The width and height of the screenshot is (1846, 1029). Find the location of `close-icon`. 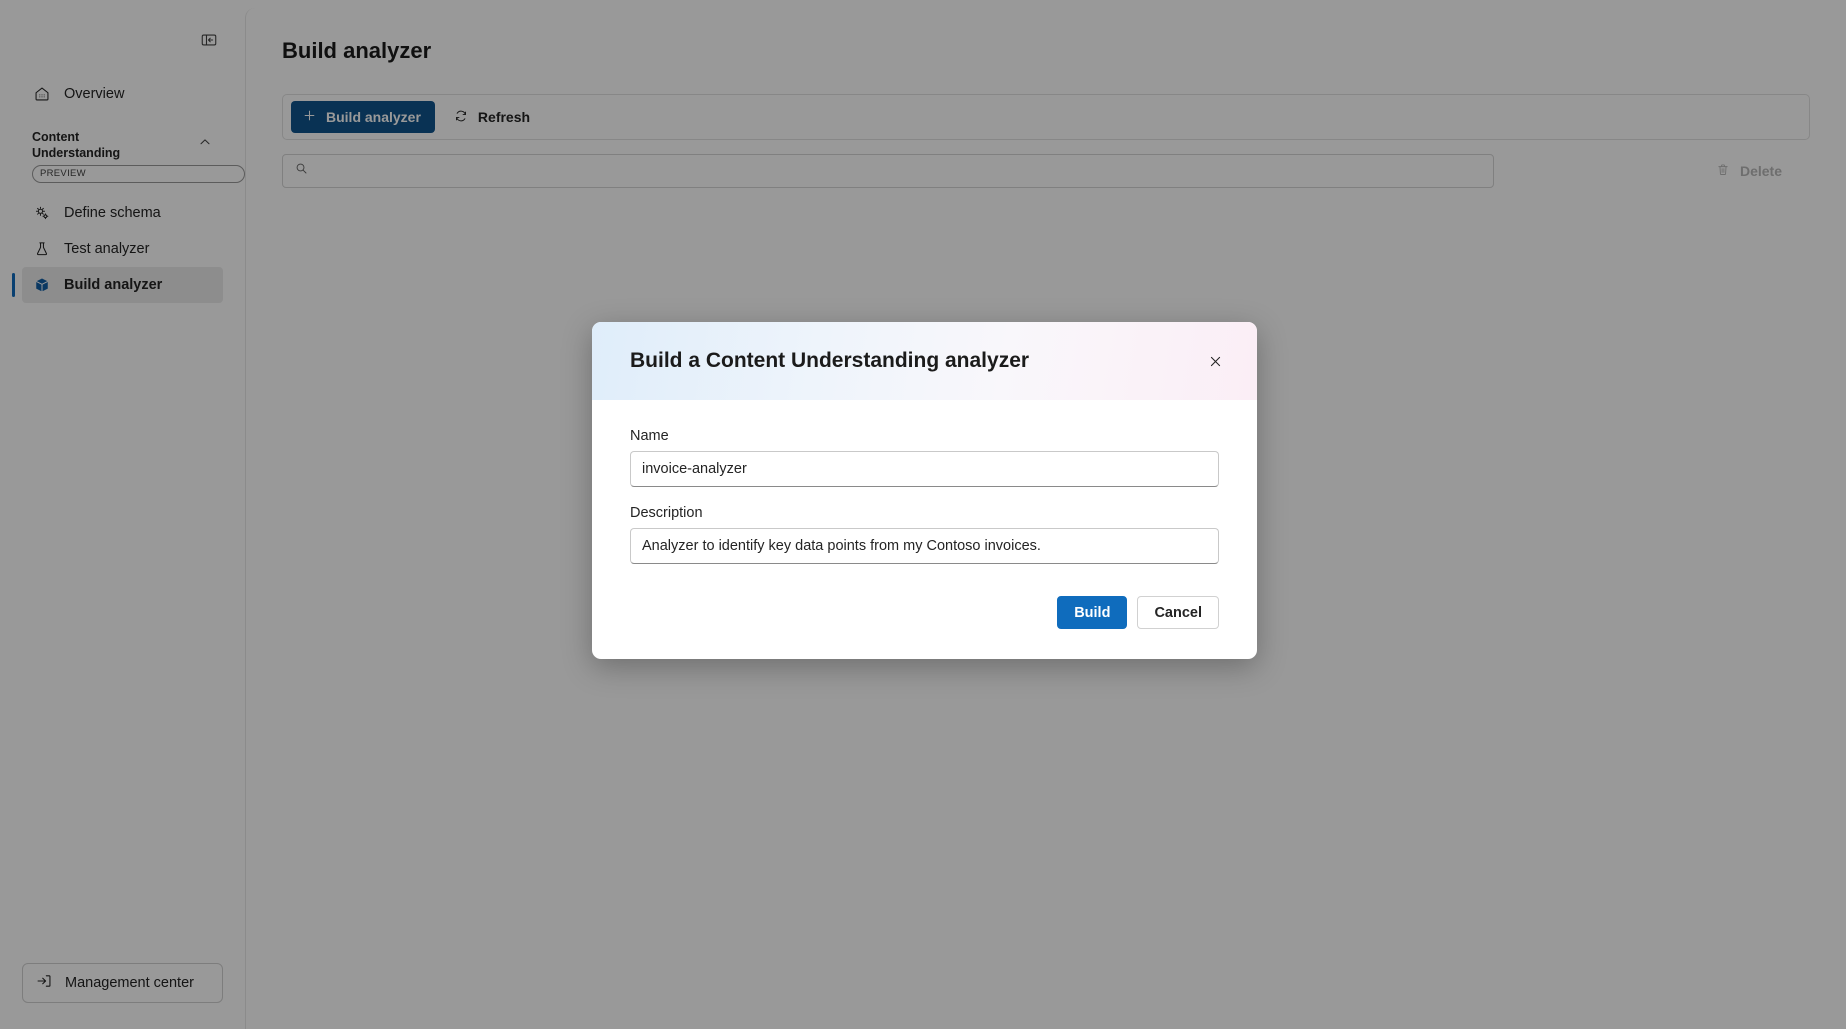

close-icon is located at coordinates (1215, 361).